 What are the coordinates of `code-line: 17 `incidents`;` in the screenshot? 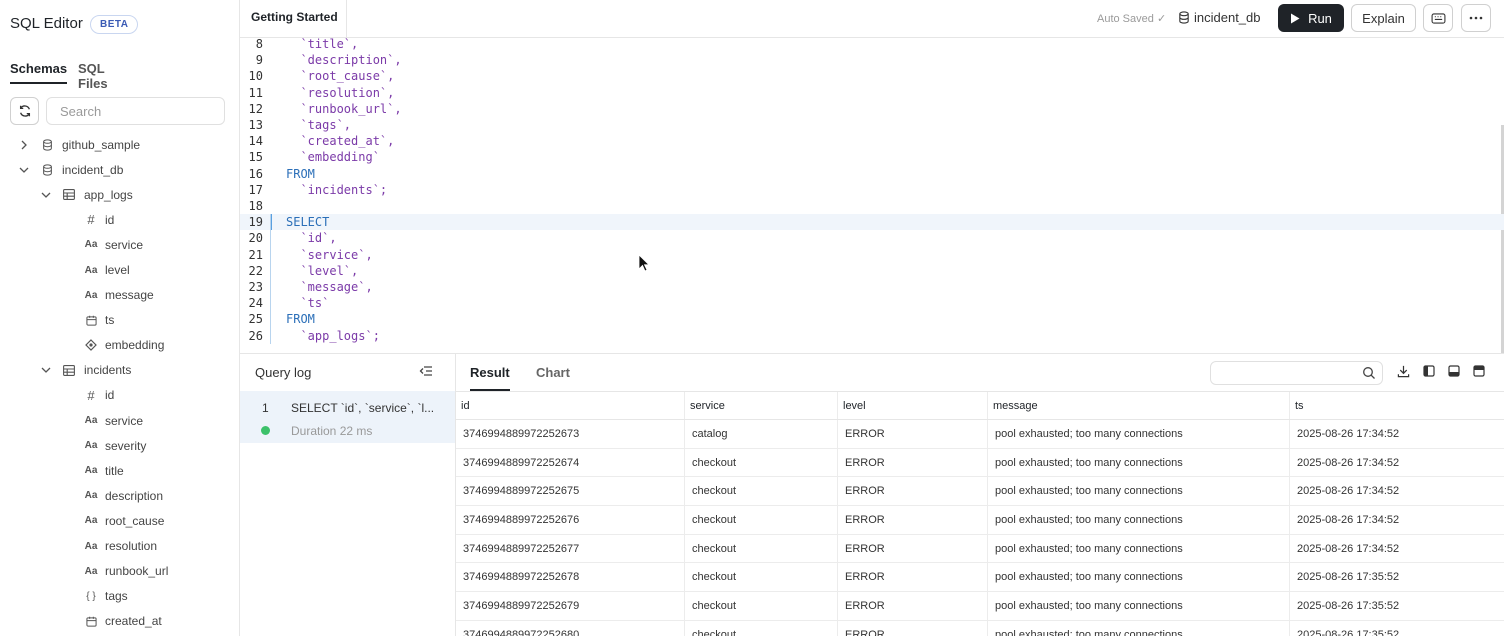 It's located at (872, 190).